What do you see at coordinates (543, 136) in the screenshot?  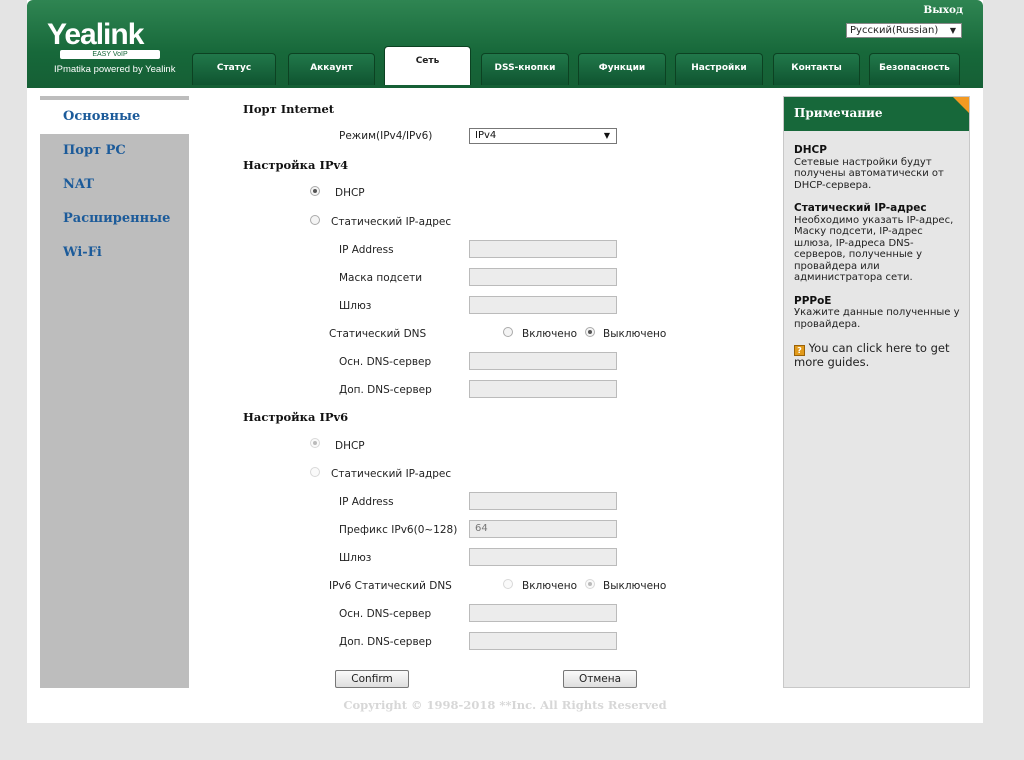 I see `mode-select: IPv4 ▼` at bounding box center [543, 136].